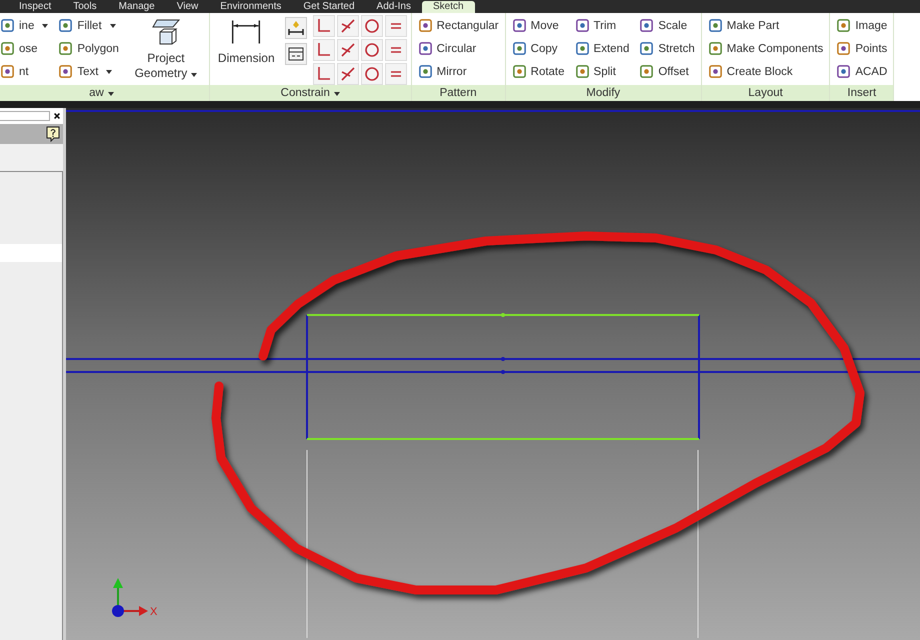 The image size is (920, 640). Describe the element at coordinates (166, 32) in the screenshot. I see `cube-icon` at that location.